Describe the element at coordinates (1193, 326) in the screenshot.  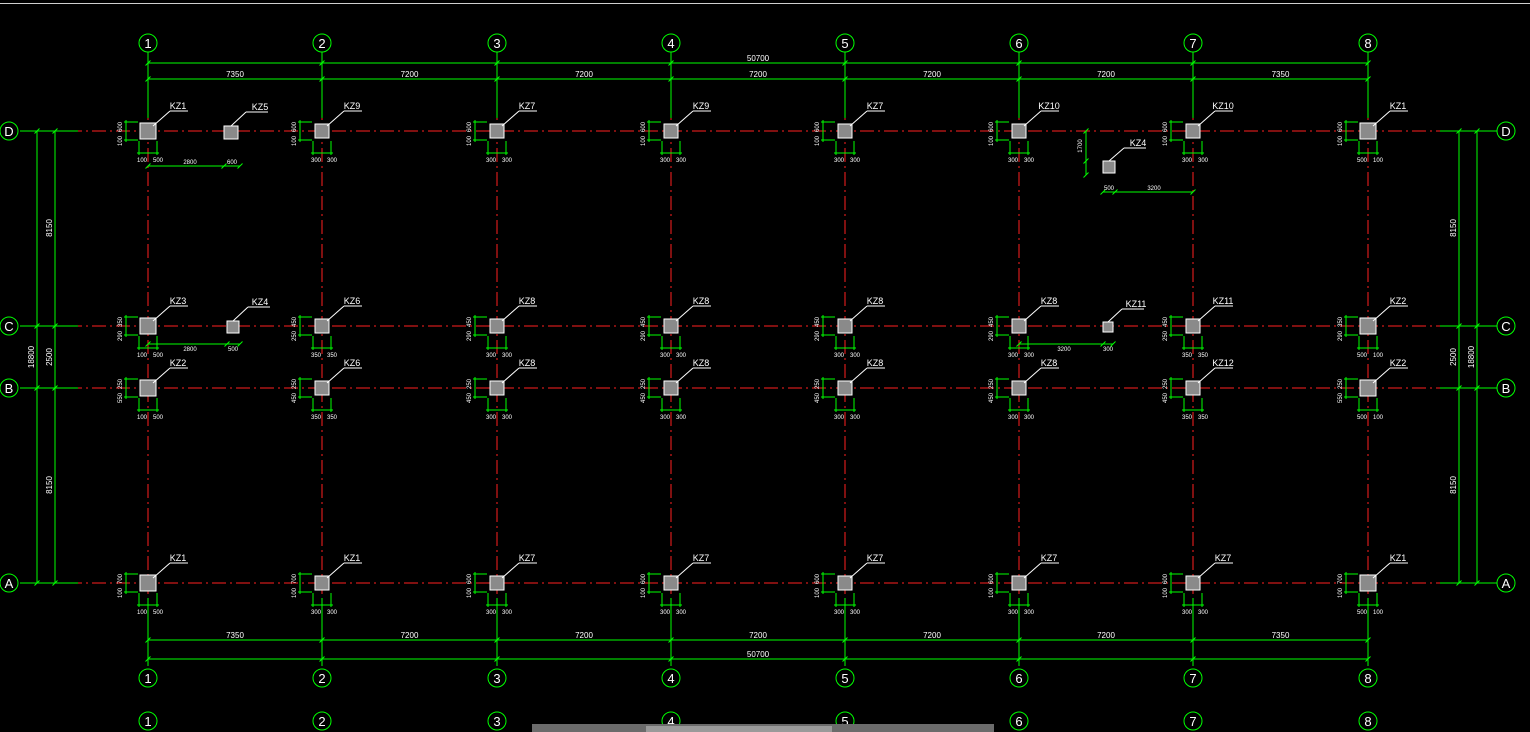
I see `column-KZ11` at that location.